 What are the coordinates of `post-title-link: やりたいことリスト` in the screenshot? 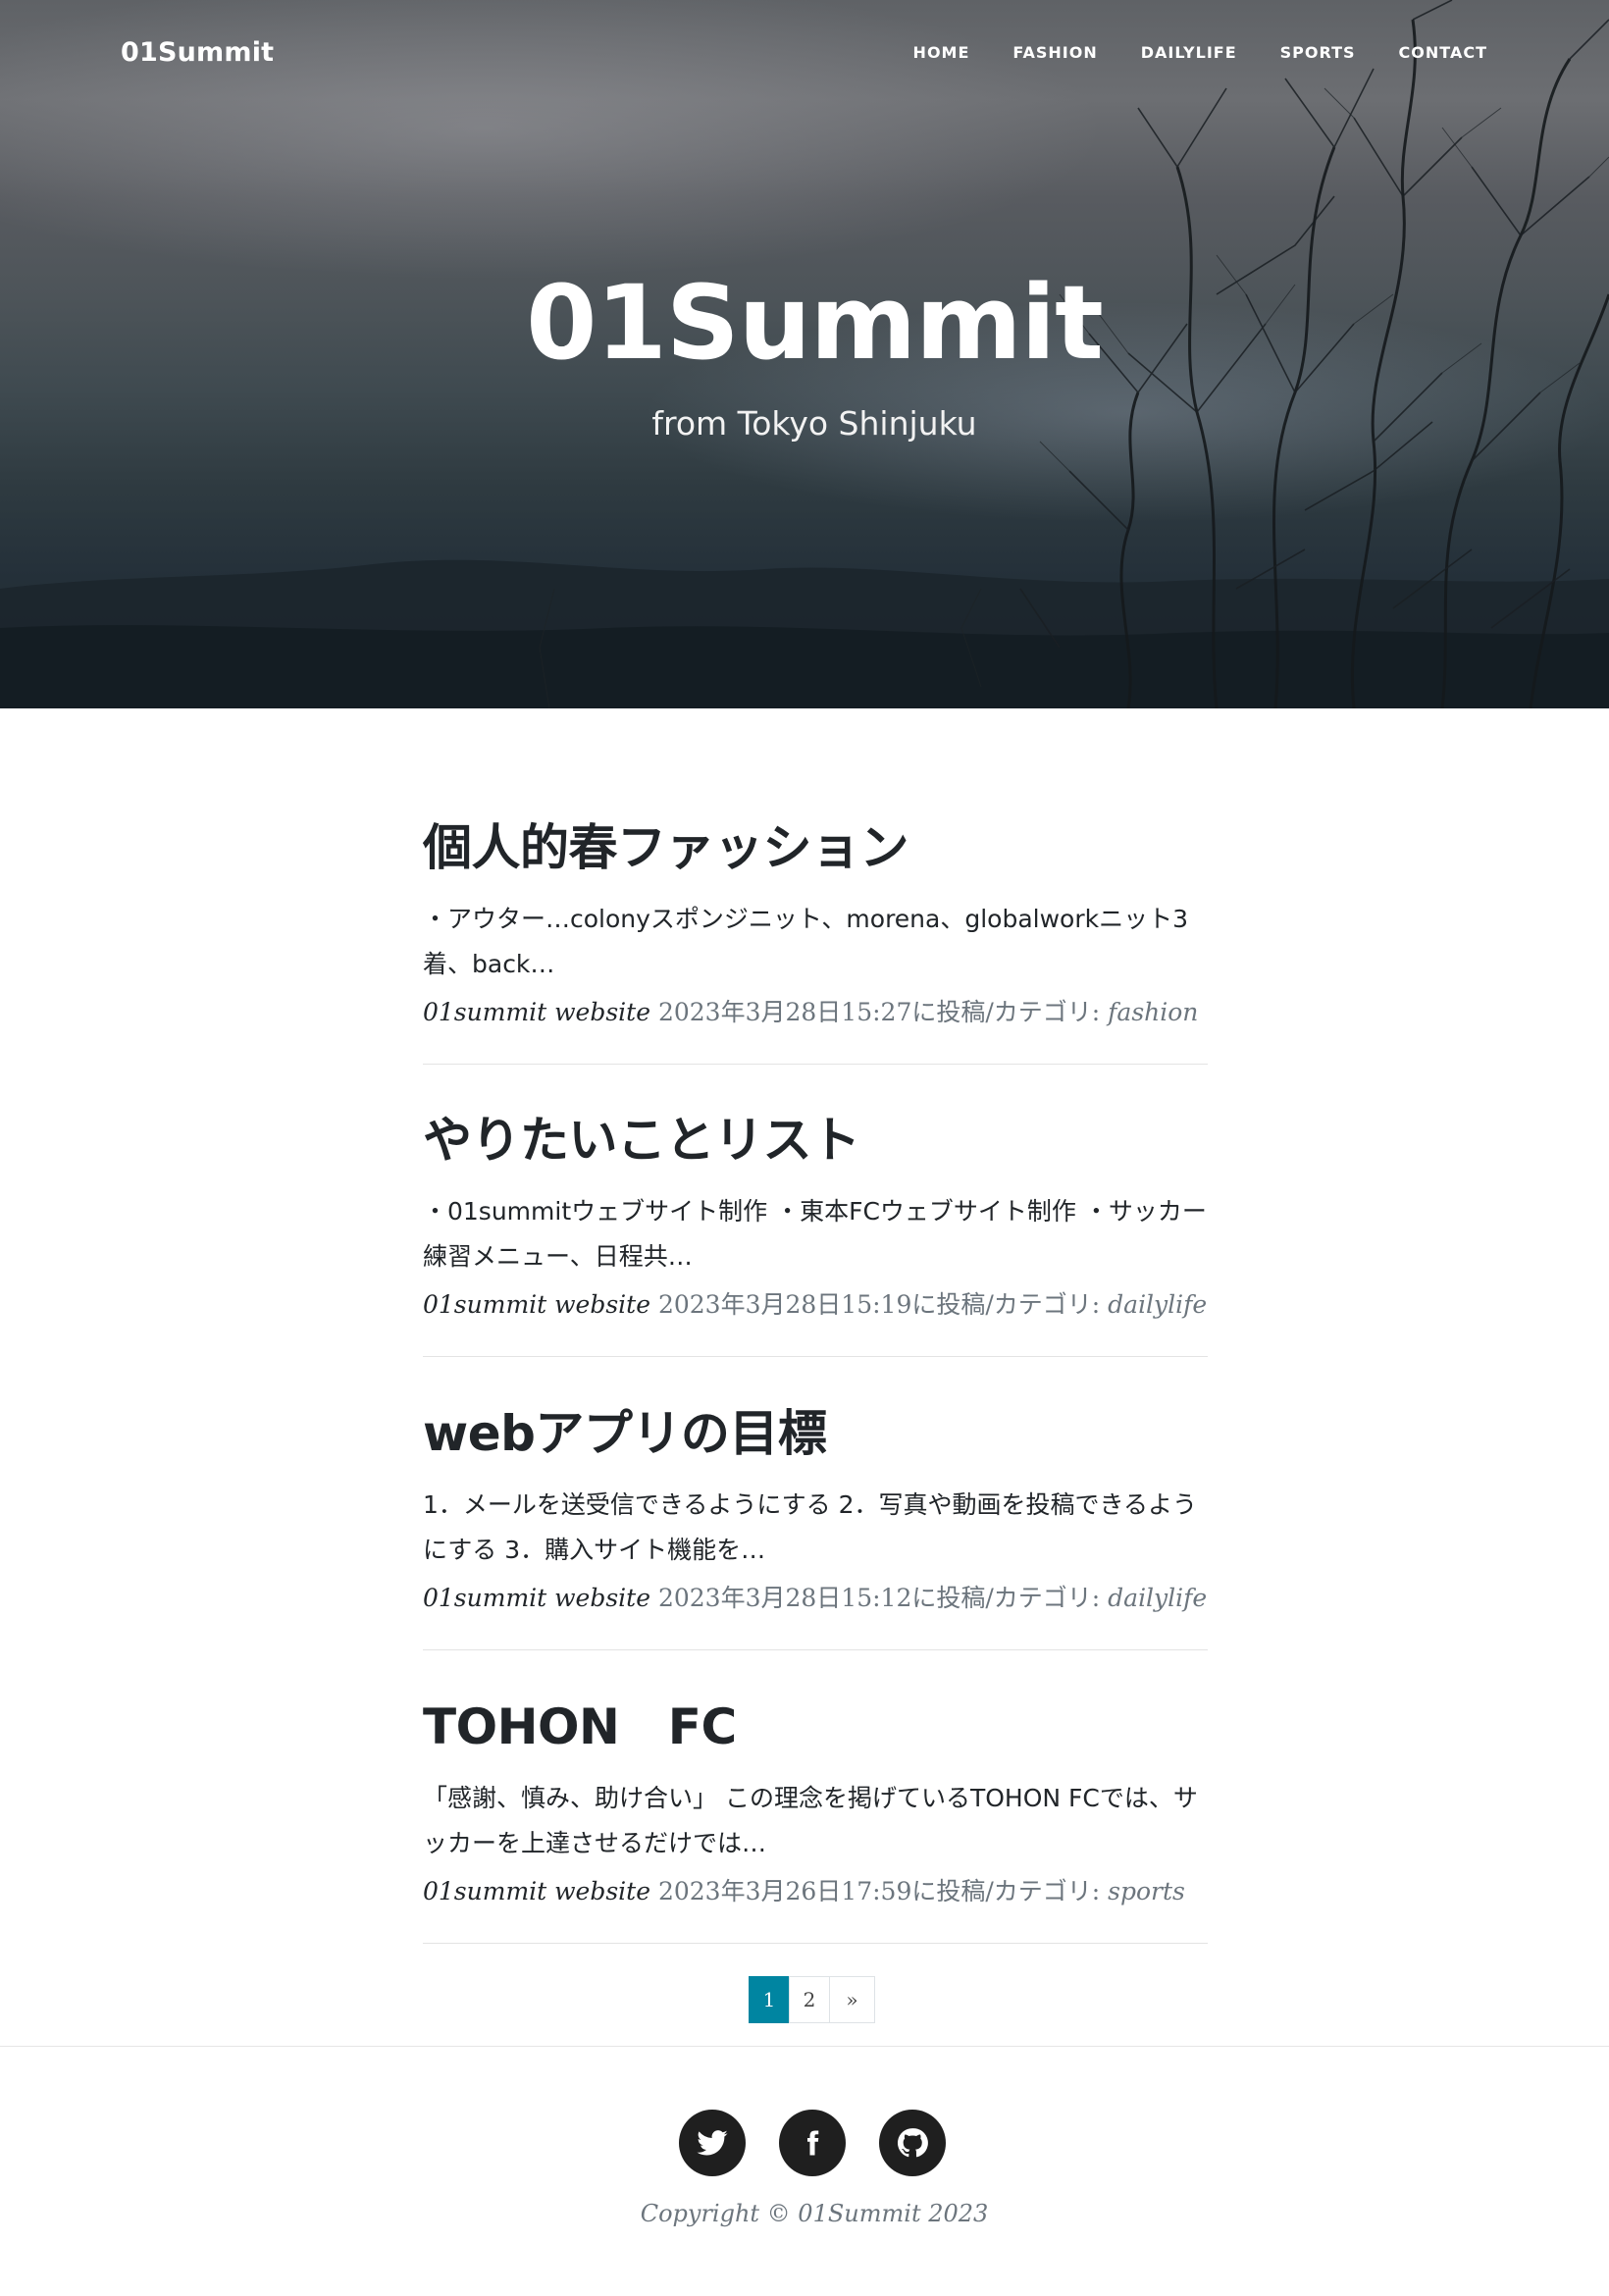 It's located at (815, 1136).